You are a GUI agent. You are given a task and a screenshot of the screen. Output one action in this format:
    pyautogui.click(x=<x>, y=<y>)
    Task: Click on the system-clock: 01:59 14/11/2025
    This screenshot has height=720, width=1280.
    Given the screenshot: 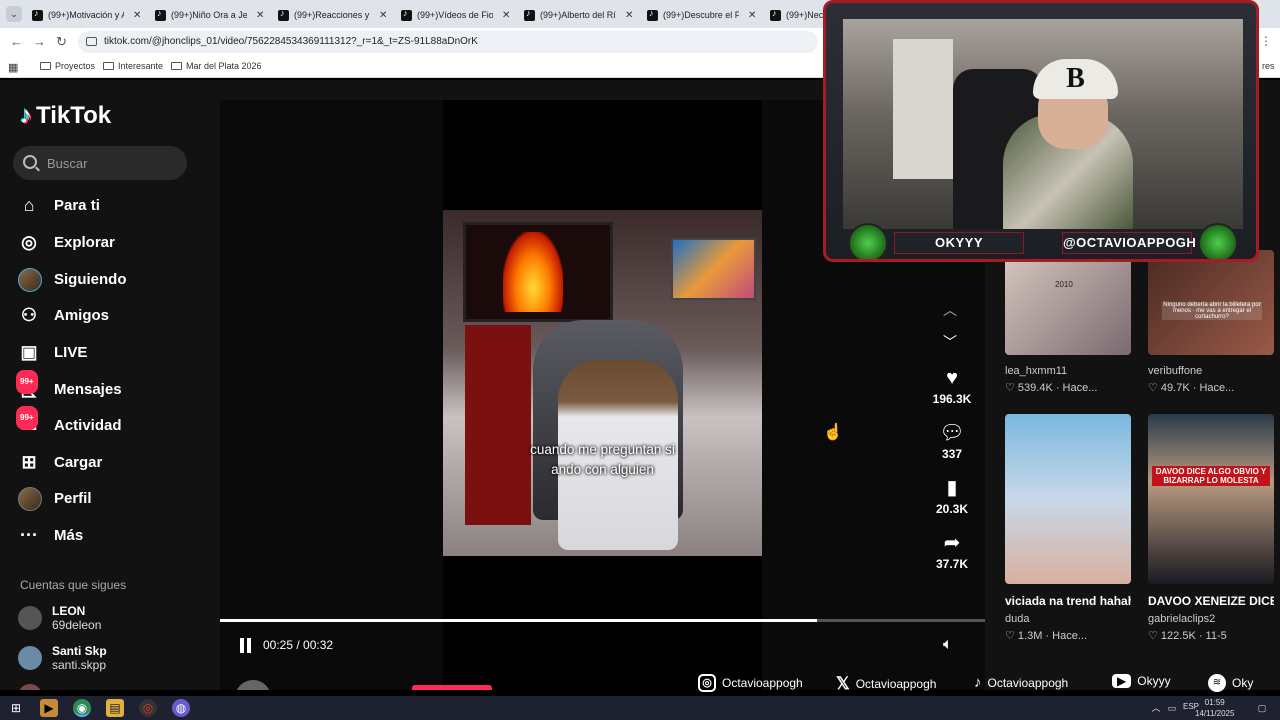 What is the action you would take?
    pyautogui.click(x=1214, y=708)
    